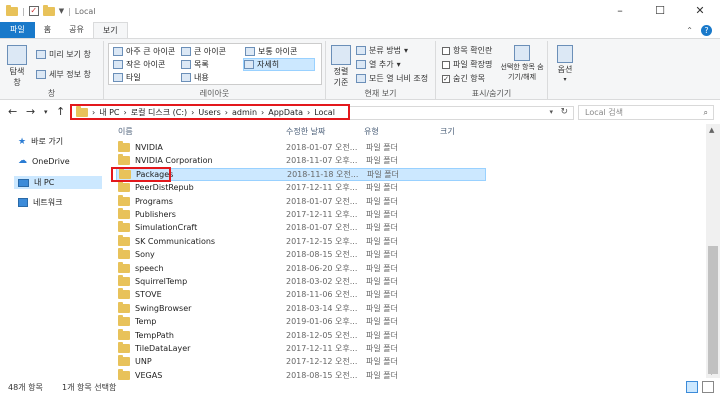  Describe the element at coordinates (301, 174) in the screenshot. I see `file-row: Packages 2018-11-18 오전... 파일 폴더` at that location.